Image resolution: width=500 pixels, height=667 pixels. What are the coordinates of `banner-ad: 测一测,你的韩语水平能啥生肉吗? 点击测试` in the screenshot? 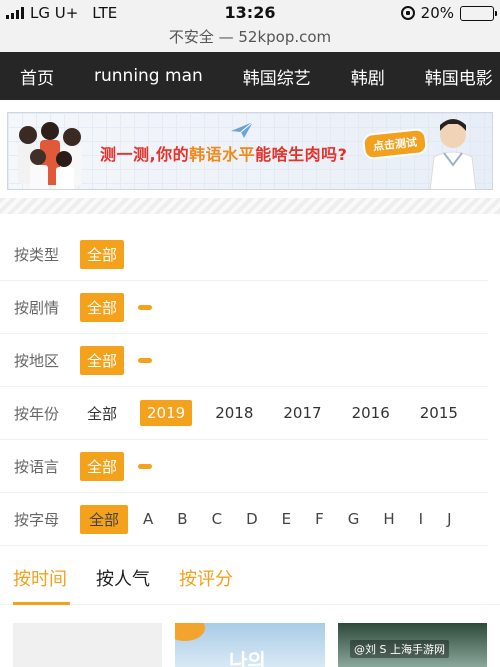 It's located at (250, 151).